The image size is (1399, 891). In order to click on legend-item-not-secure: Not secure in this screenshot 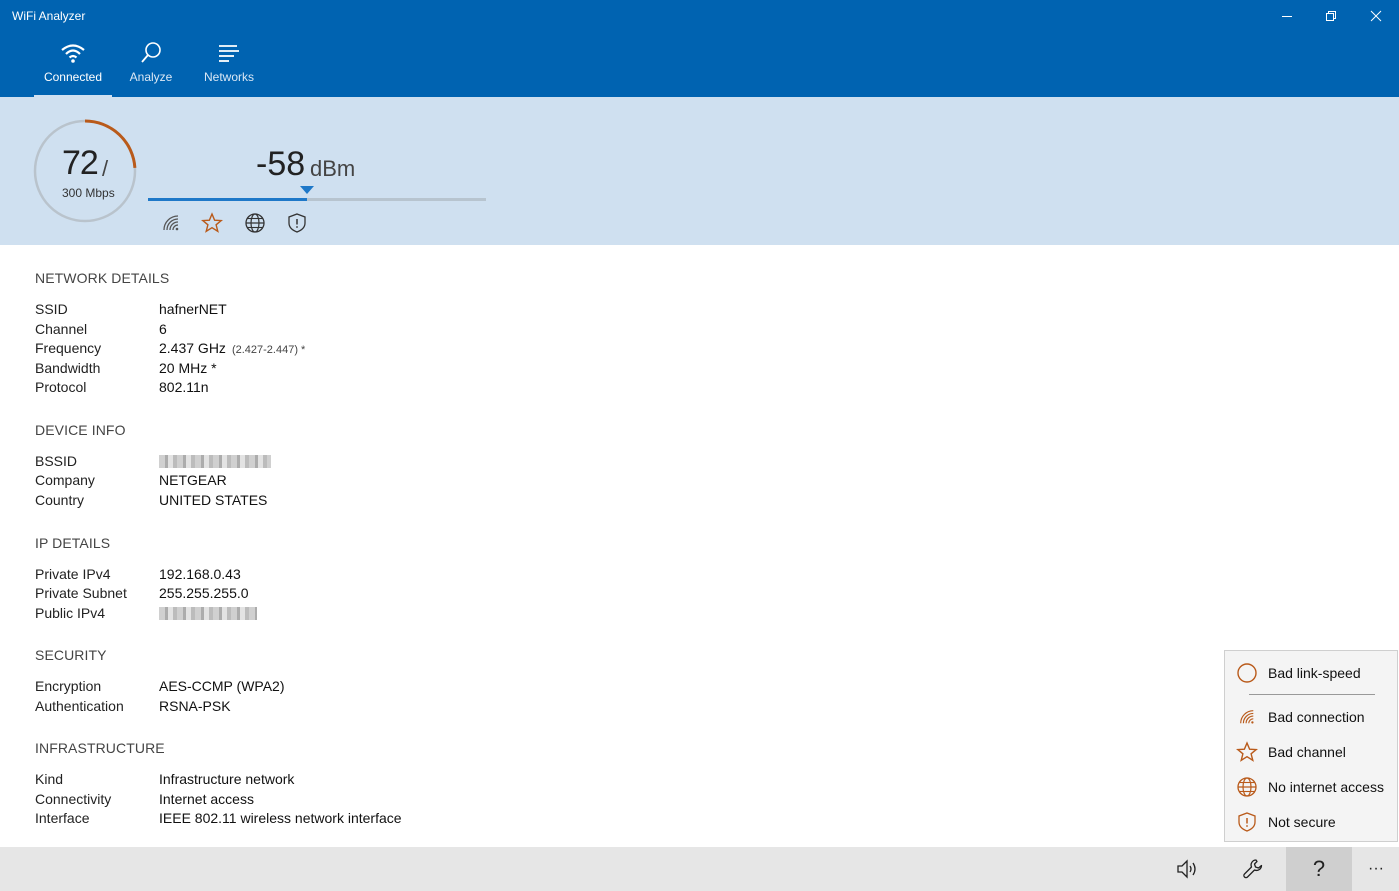, I will do `click(1285, 822)`.